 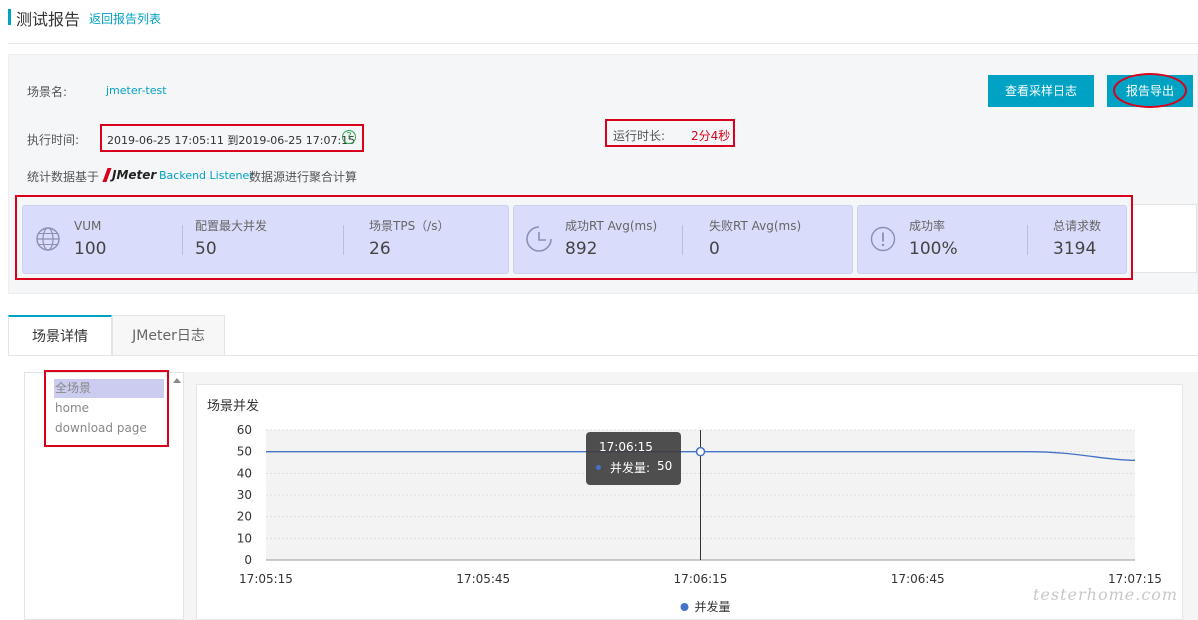 I want to click on scroll-up-icon, so click(x=177, y=380).